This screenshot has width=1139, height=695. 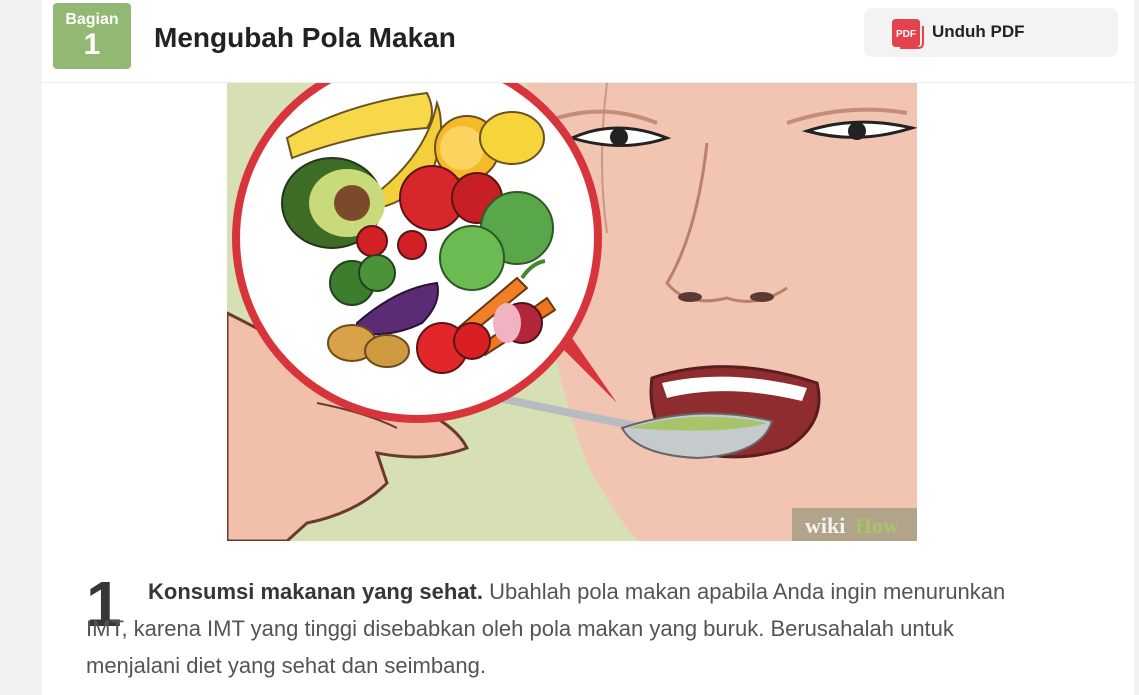 What do you see at coordinates (978, 31) in the screenshot?
I see `download-pdf-label: Unduh PDF` at bounding box center [978, 31].